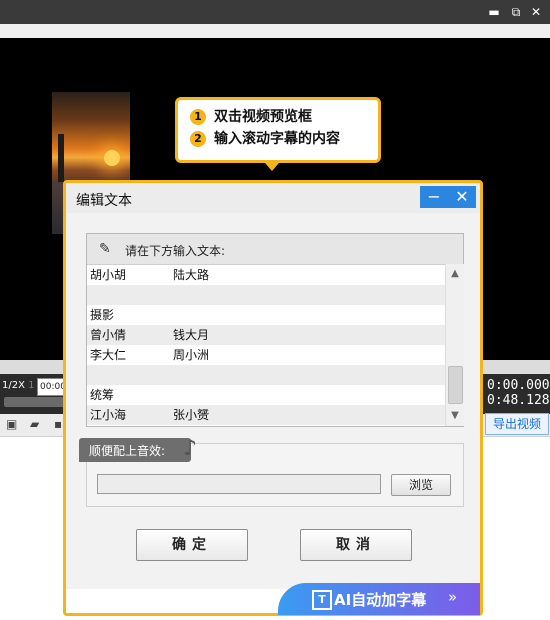  What do you see at coordinates (277, 139) in the screenshot?
I see `callout-step-text: 输入滚动字幕的内容` at bounding box center [277, 139].